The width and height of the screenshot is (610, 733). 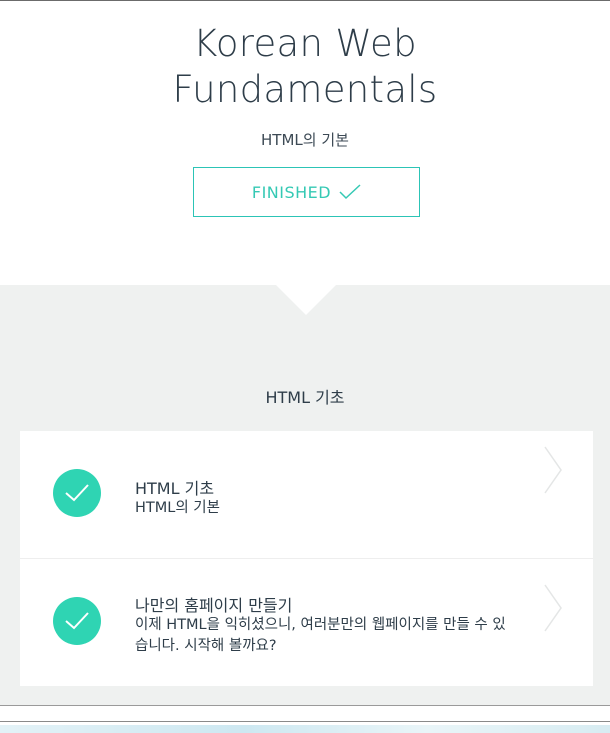 What do you see at coordinates (175, 488) in the screenshot?
I see `lesson-title: HTML 기초` at bounding box center [175, 488].